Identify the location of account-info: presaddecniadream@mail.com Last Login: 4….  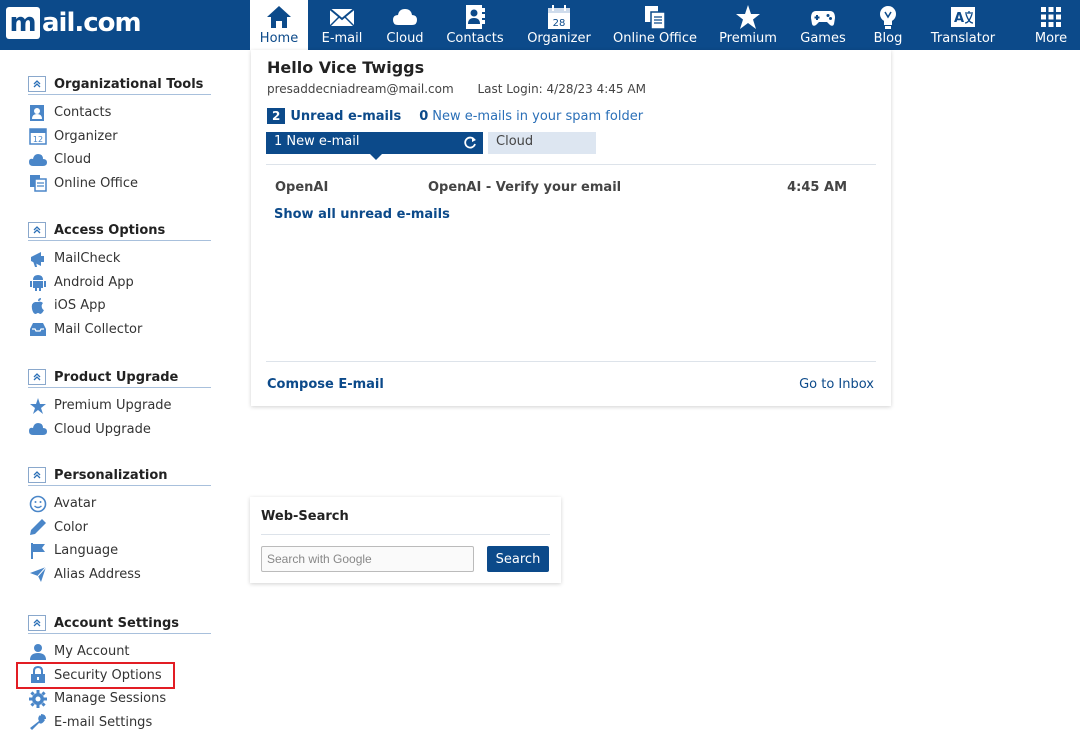
(456, 89).